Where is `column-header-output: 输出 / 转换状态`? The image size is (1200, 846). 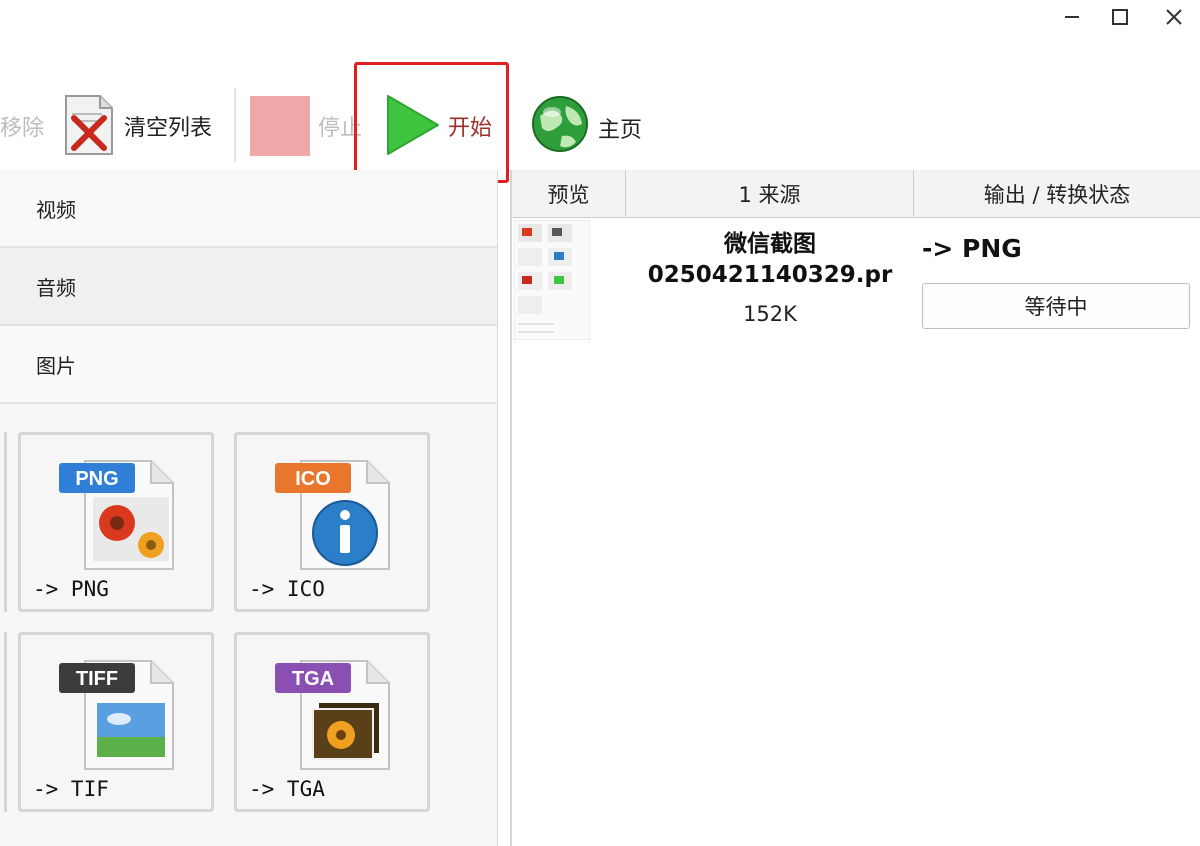
column-header-output: 输出 / 转换状态 is located at coordinates (1057, 194).